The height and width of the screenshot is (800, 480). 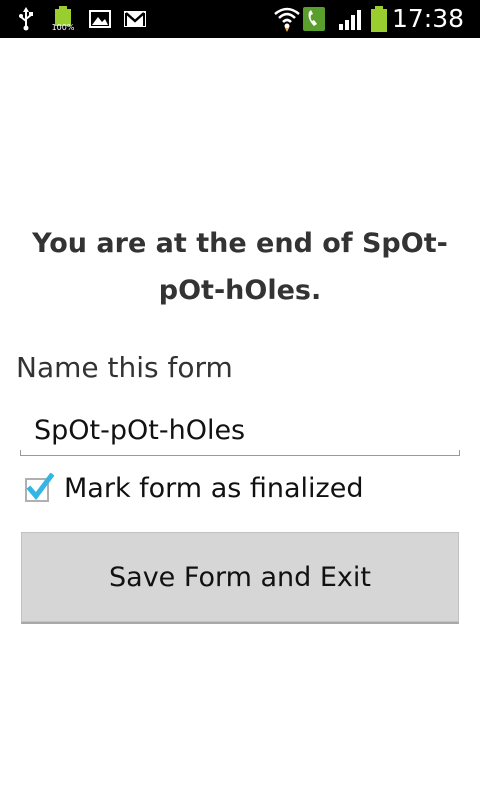 I want to click on name-field-container, so click(x=240, y=431).